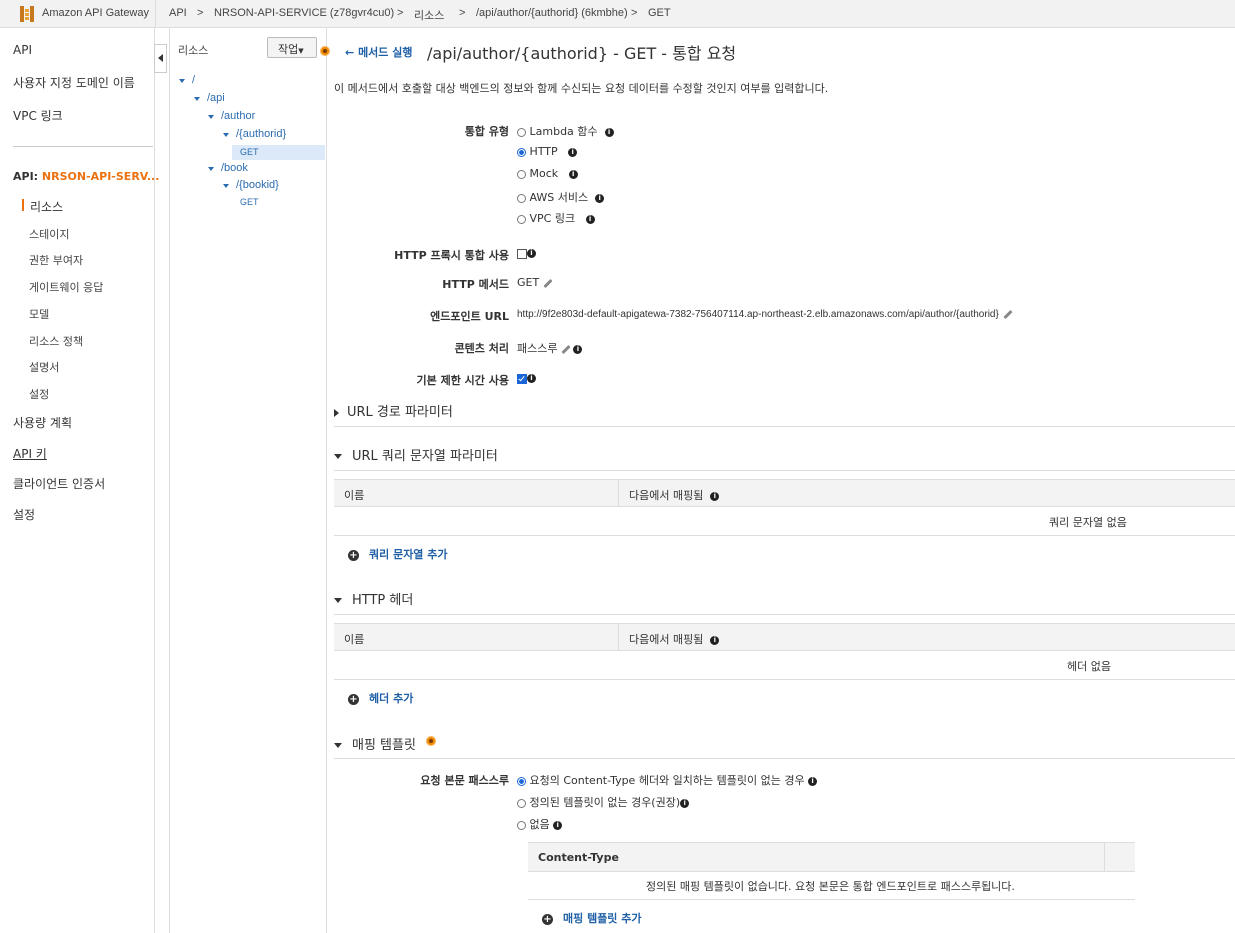 This screenshot has width=1235, height=933. What do you see at coordinates (547, 151) in the screenshot?
I see `radio-http: HTTP i` at bounding box center [547, 151].